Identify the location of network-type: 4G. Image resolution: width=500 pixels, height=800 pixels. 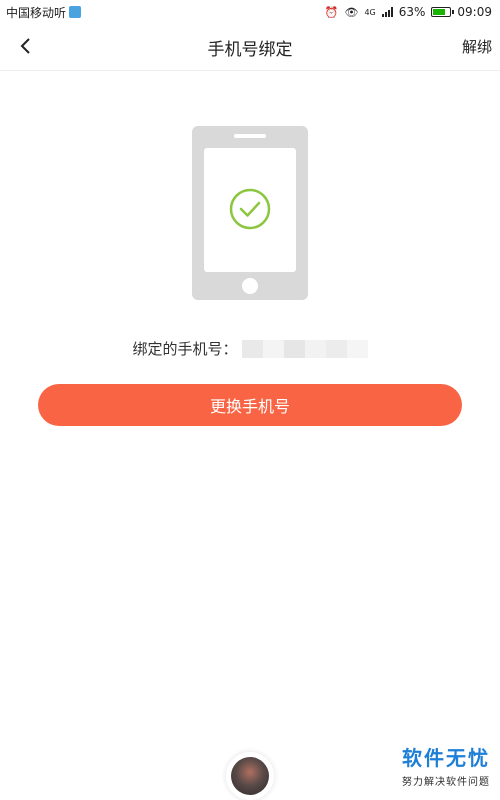
(370, 12).